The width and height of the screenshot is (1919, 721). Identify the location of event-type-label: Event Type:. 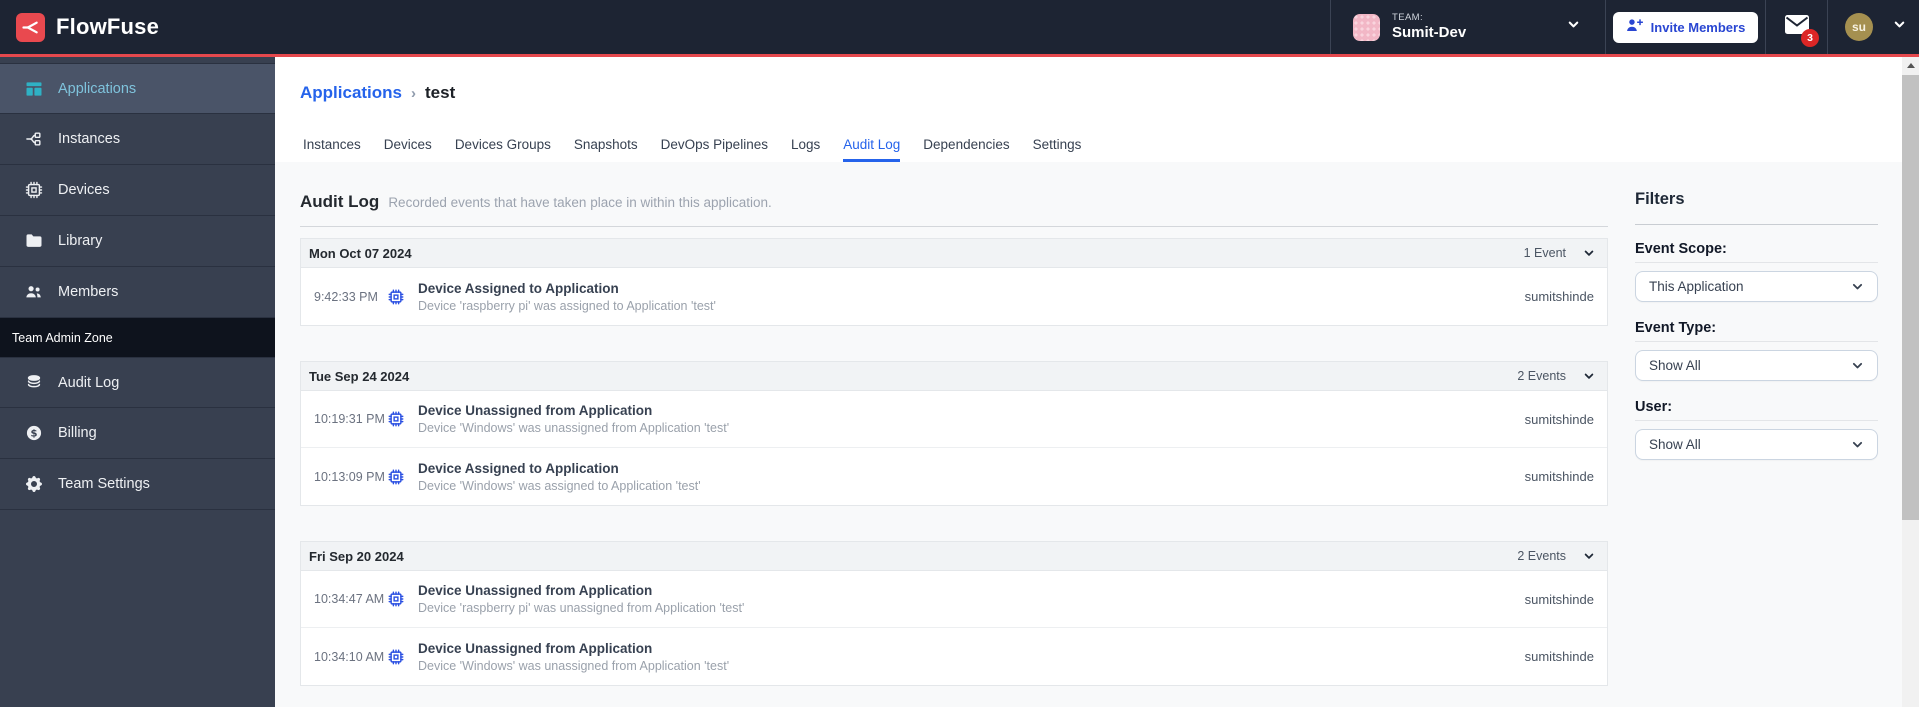
(1676, 328).